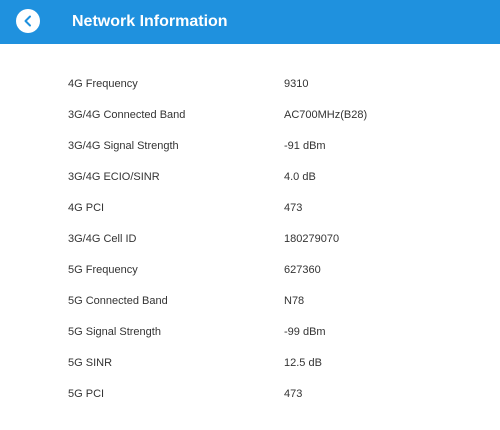  I want to click on info-label: 5G PCI, so click(86, 394).